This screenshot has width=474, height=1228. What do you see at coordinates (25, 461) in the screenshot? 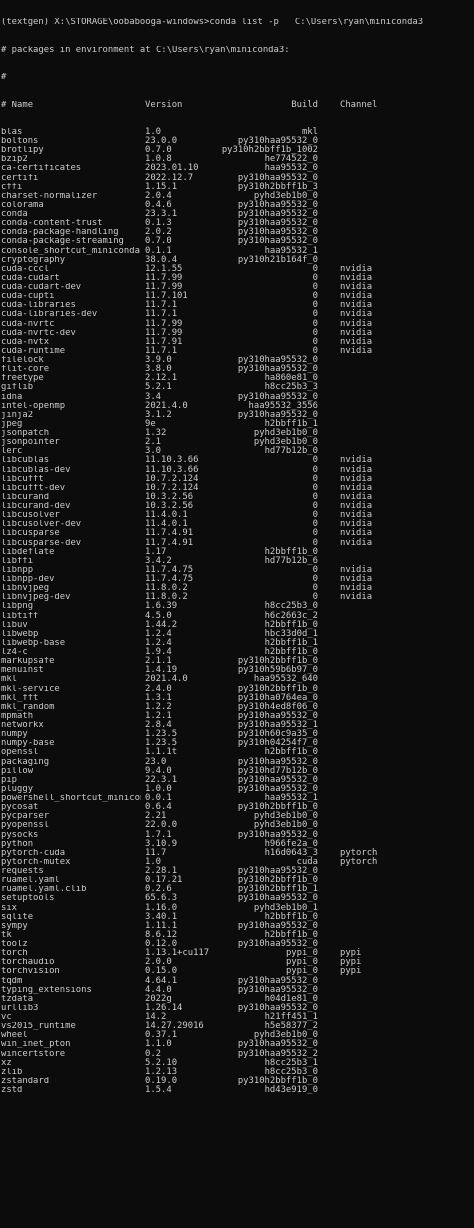
I see `package-name: libcublas` at bounding box center [25, 461].